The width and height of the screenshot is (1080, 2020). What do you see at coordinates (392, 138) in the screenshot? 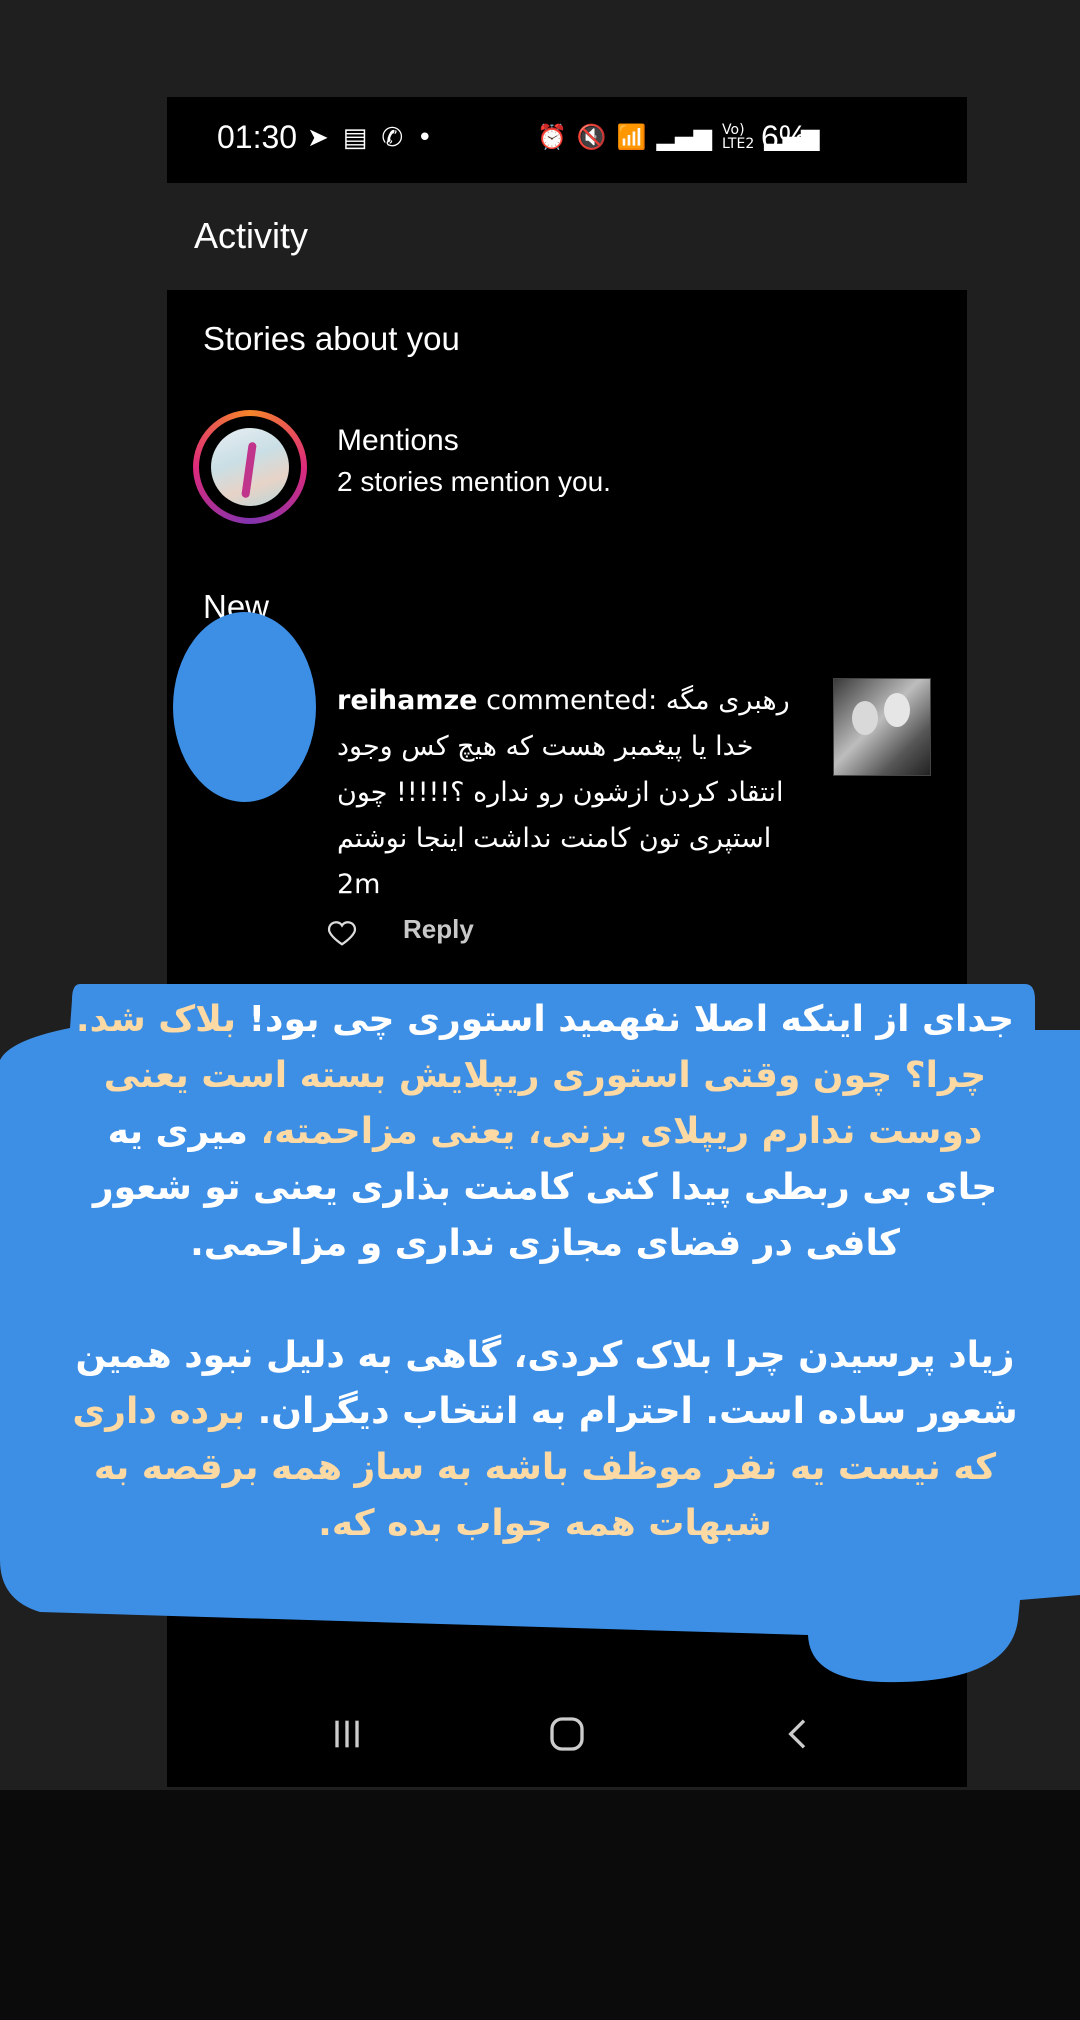
I see `missed-call-icon: ✆` at bounding box center [392, 138].